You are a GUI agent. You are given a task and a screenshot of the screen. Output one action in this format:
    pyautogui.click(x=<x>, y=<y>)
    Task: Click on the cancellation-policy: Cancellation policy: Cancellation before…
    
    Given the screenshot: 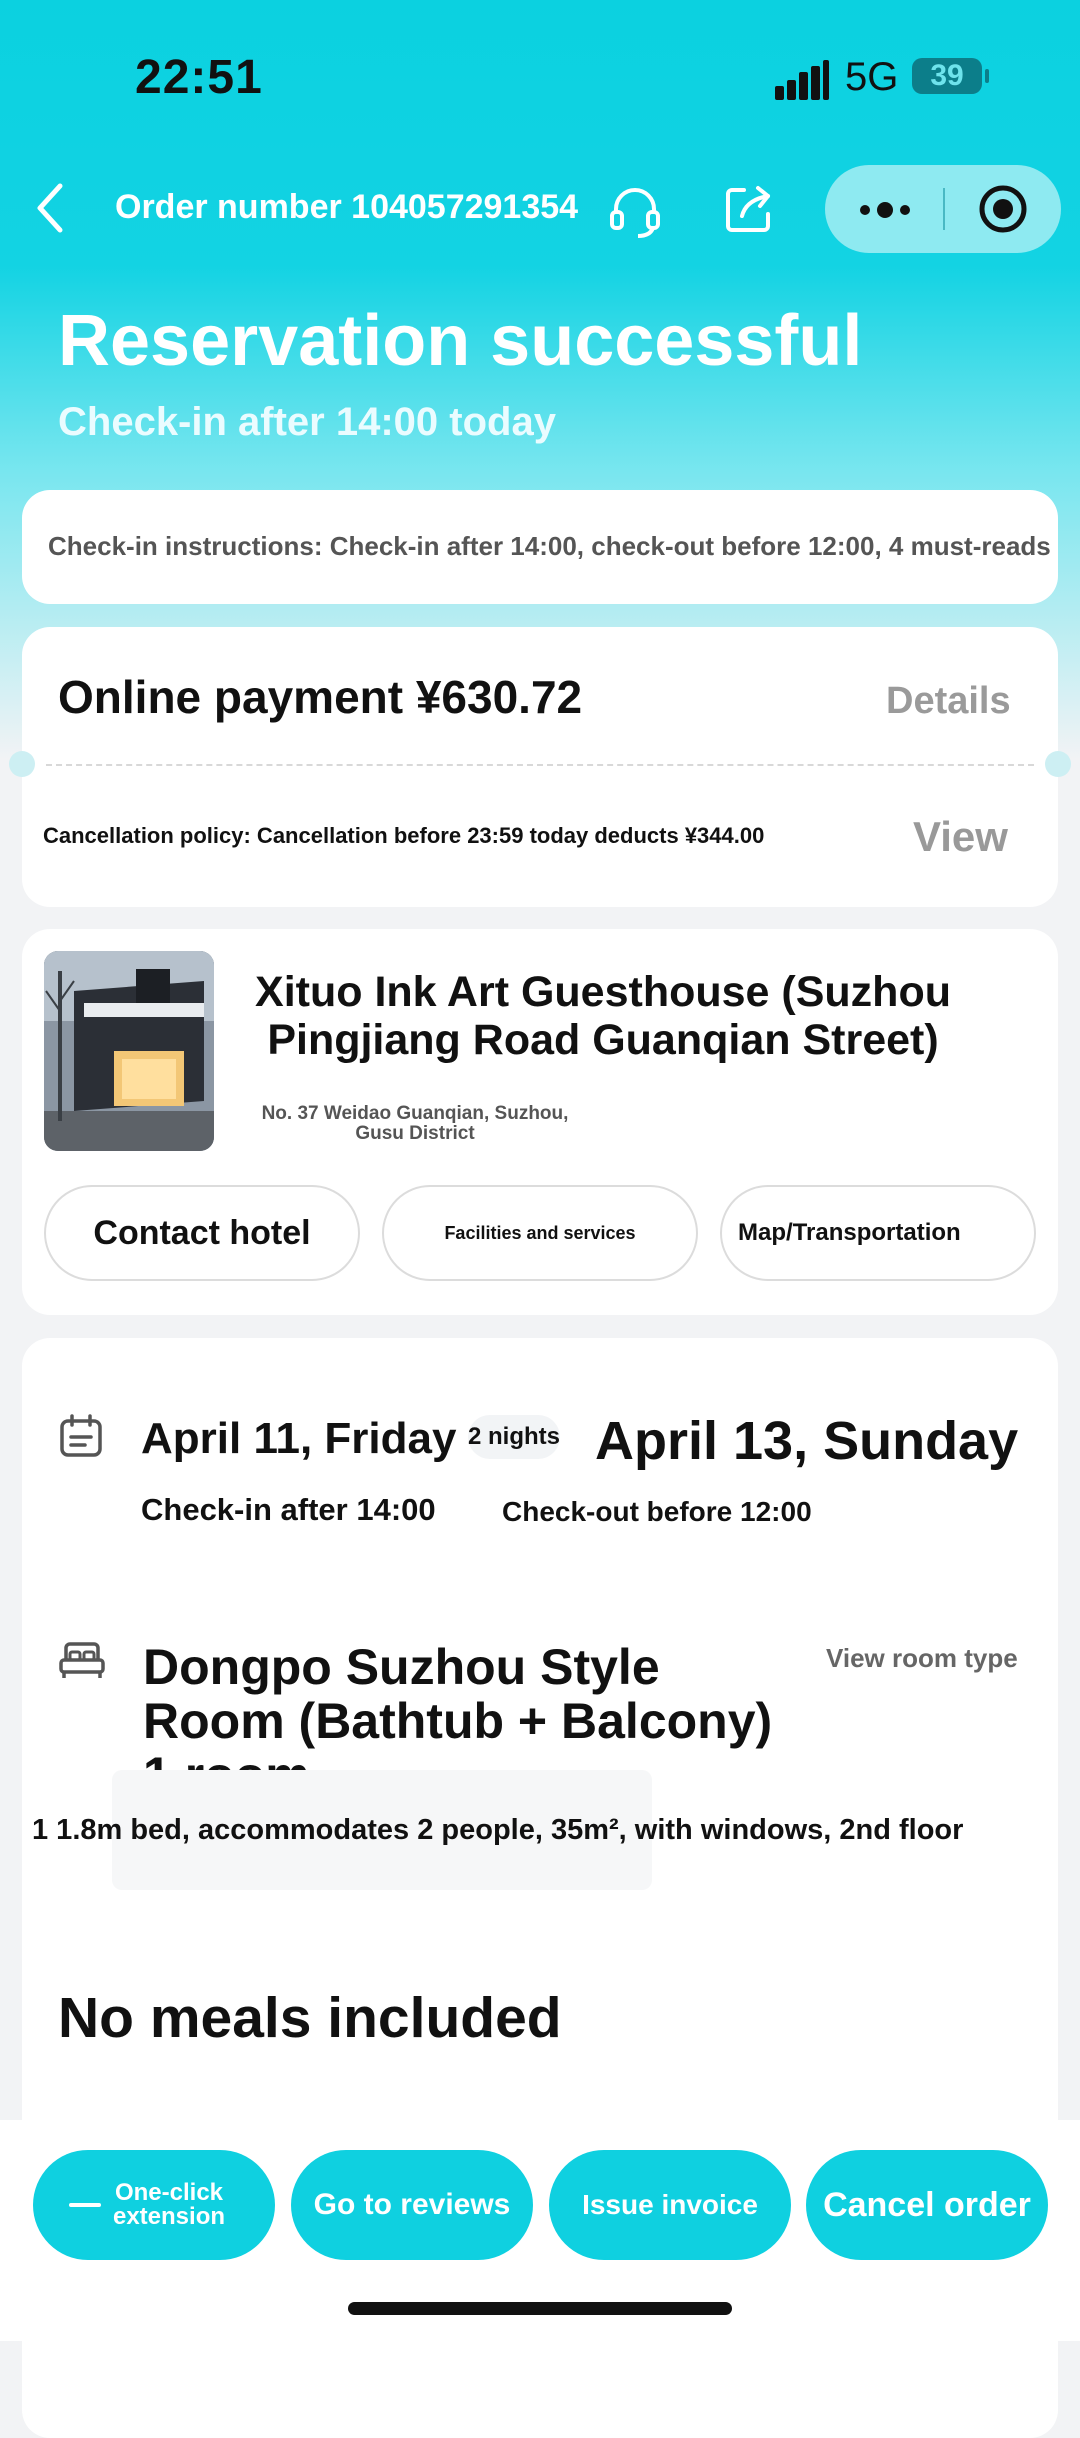 What is the action you would take?
    pyautogui.click(x=404, y=835)
    